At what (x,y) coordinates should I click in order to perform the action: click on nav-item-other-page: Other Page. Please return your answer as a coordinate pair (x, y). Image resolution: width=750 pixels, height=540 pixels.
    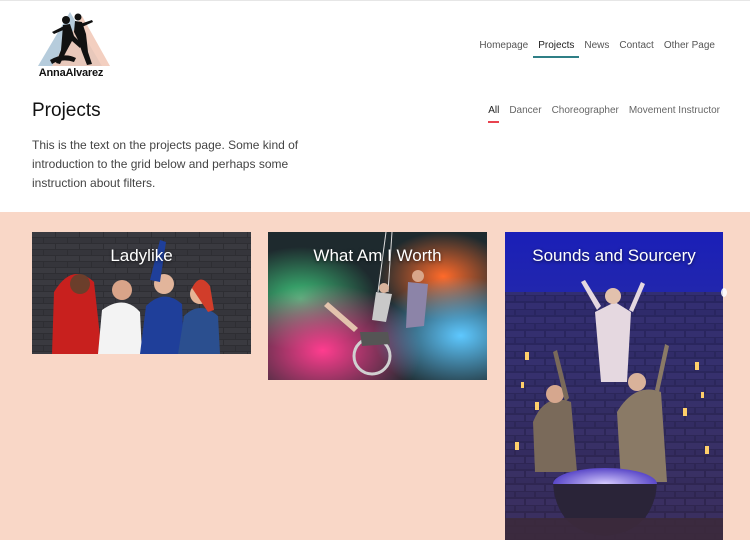
    Looking at the image, I should click on (689, 48).